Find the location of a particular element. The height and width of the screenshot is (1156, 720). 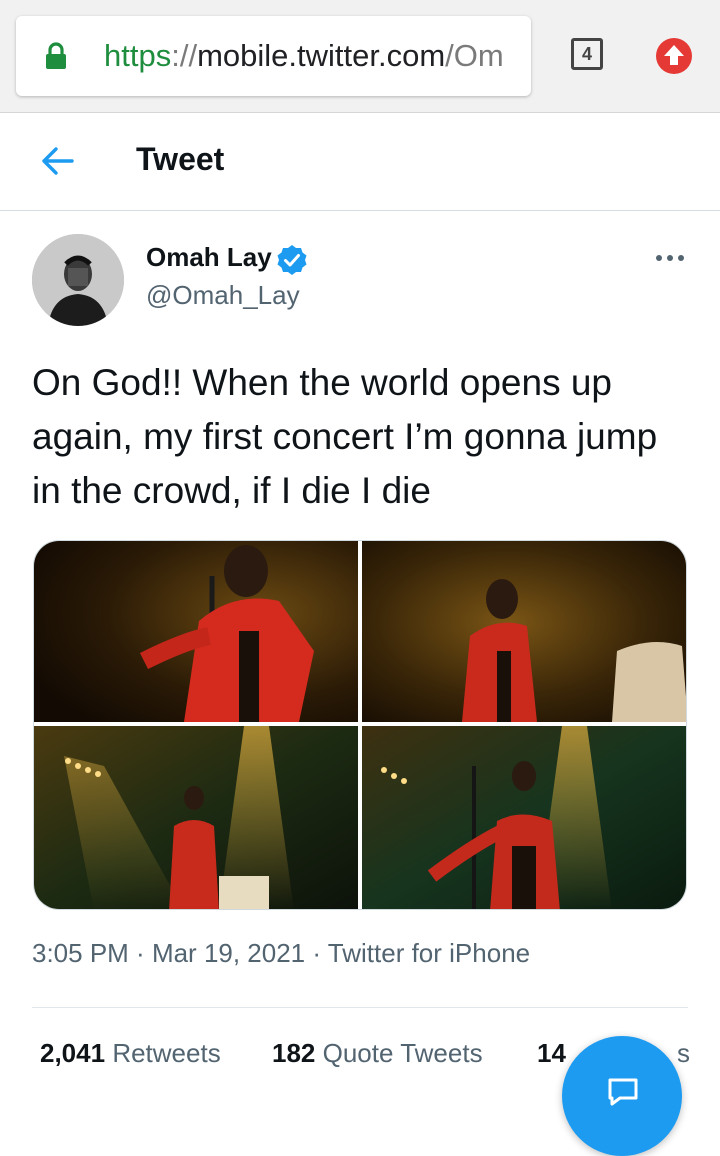

address-bar: https://mobile.twitter.com/Om is located at coordinates (273, 56).